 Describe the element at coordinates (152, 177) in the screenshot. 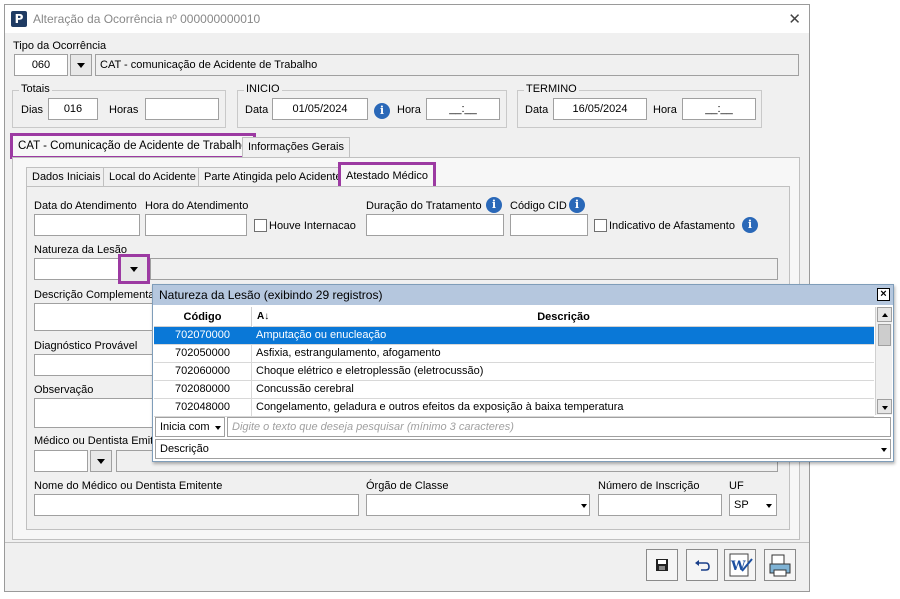

I see `tab-local-acidente: Local do Acidente` at that location.